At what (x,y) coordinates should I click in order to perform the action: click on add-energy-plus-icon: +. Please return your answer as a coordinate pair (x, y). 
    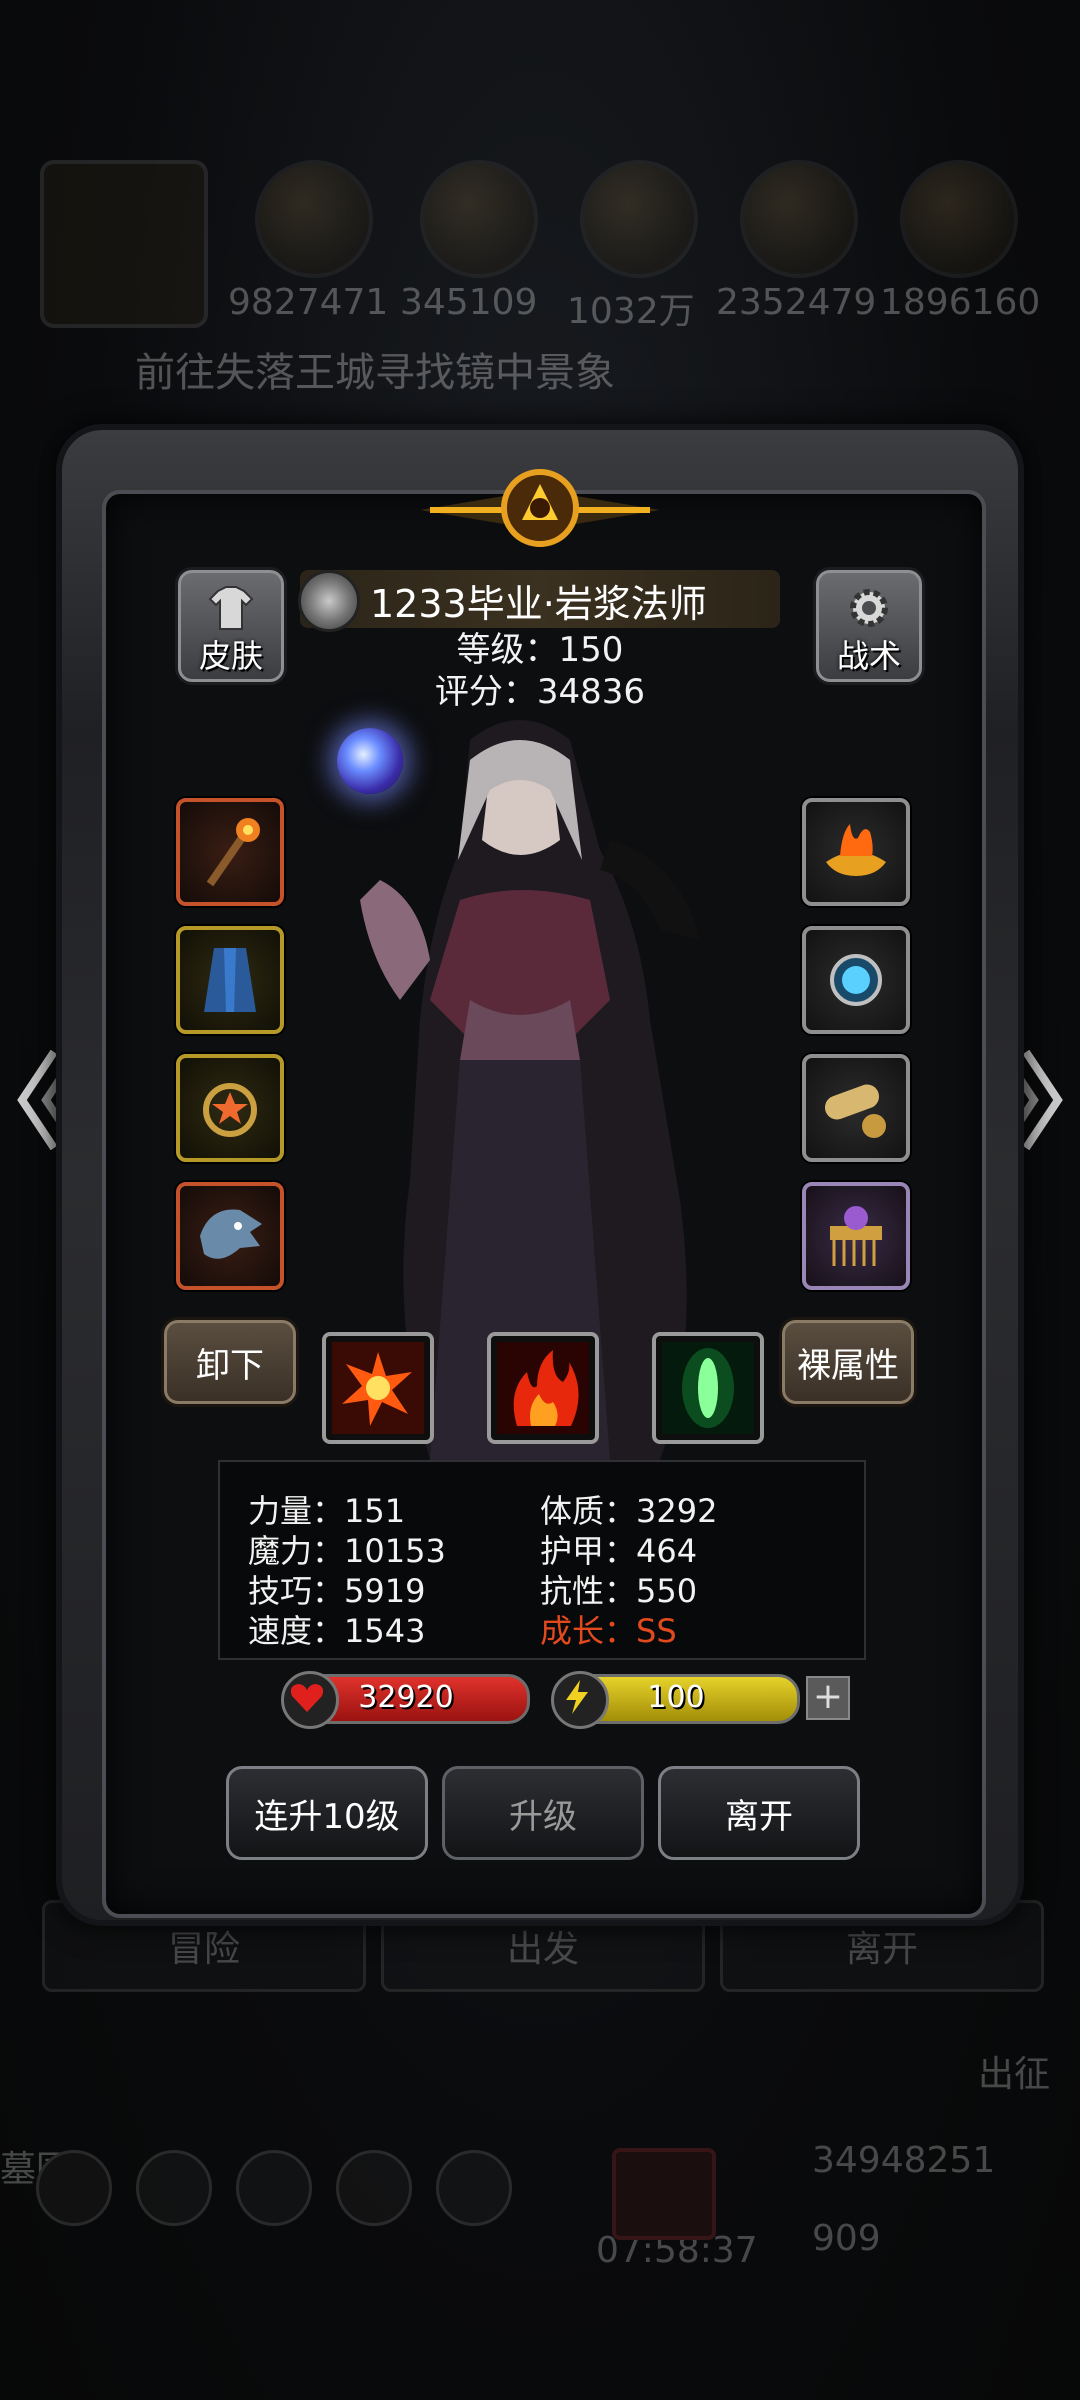
    Looking at the image, I should click on (828, 1698).